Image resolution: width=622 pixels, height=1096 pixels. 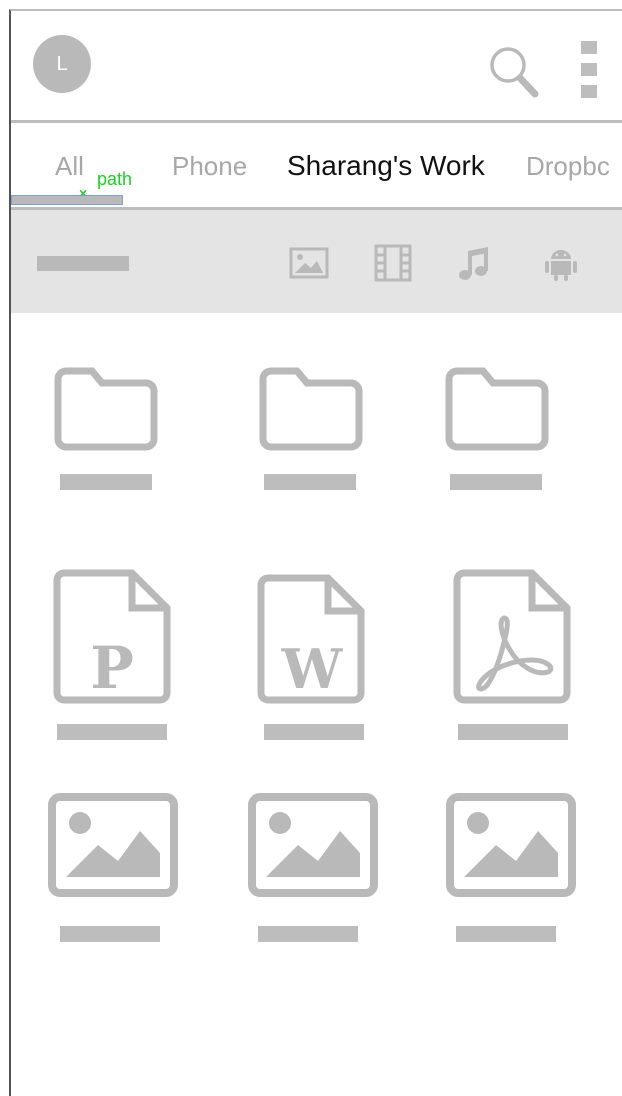 What do you see at coordinates (112, 668) in the screenshot?
I see `svg-text: P` at bounding box center [112, 668].